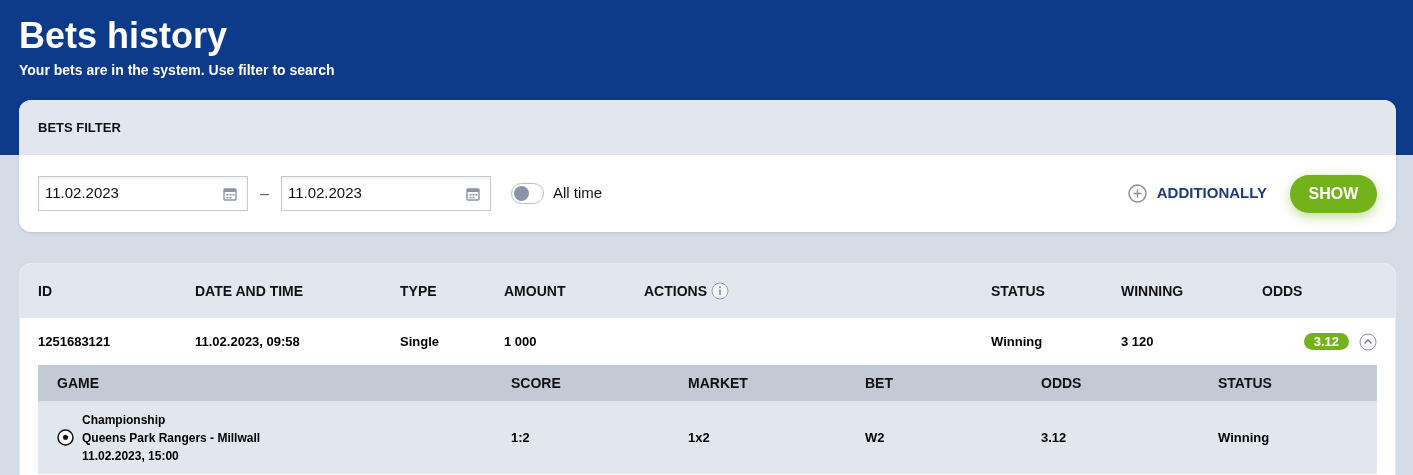 The width and height of the screenshot is (1413, 475). Describe the element at coordinates (65, 437) in the screenshot. I see `soccer-ball-icon` at that location.